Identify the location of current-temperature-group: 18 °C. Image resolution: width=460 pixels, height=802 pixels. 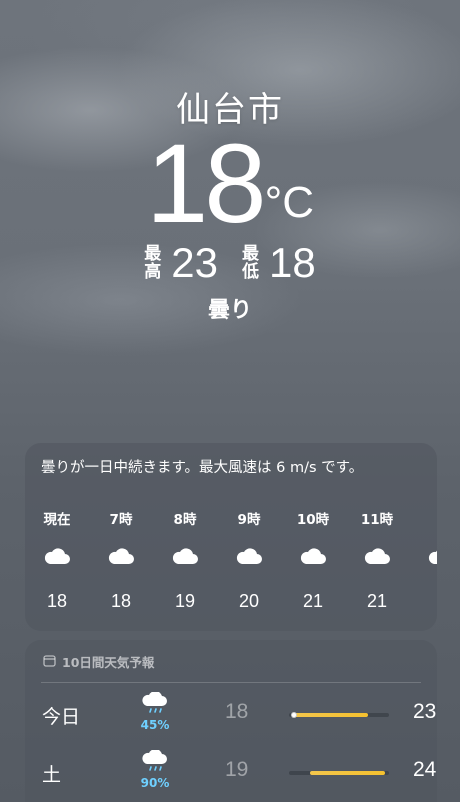
(230, 184).